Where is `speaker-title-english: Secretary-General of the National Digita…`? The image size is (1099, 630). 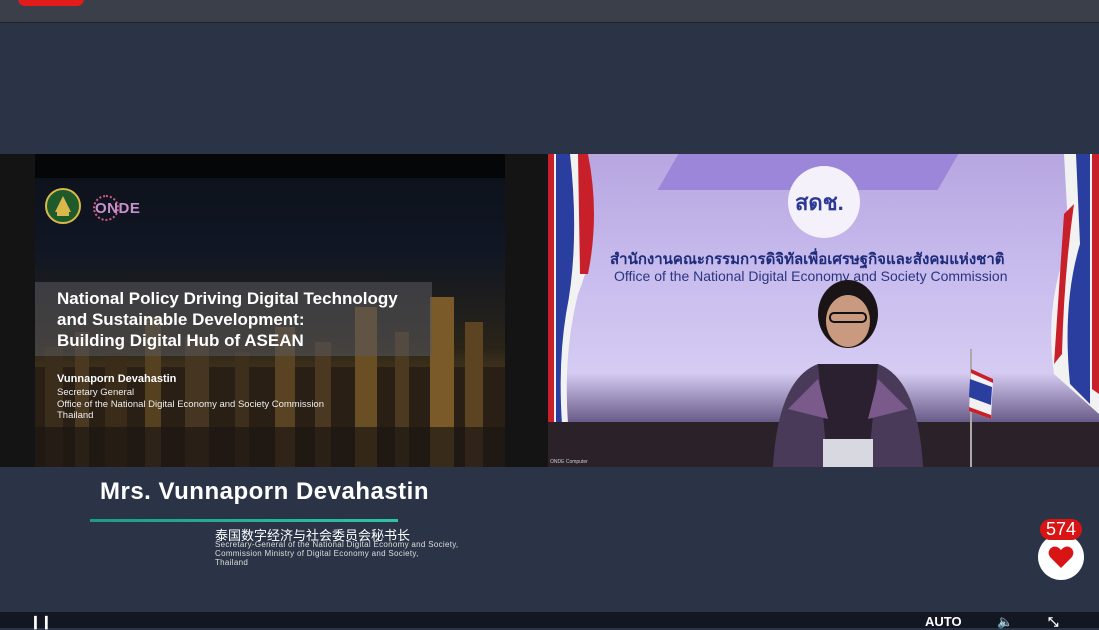 speaker-title-english: Secretary-General of the National Digita… is located at coordinates (336, 553).